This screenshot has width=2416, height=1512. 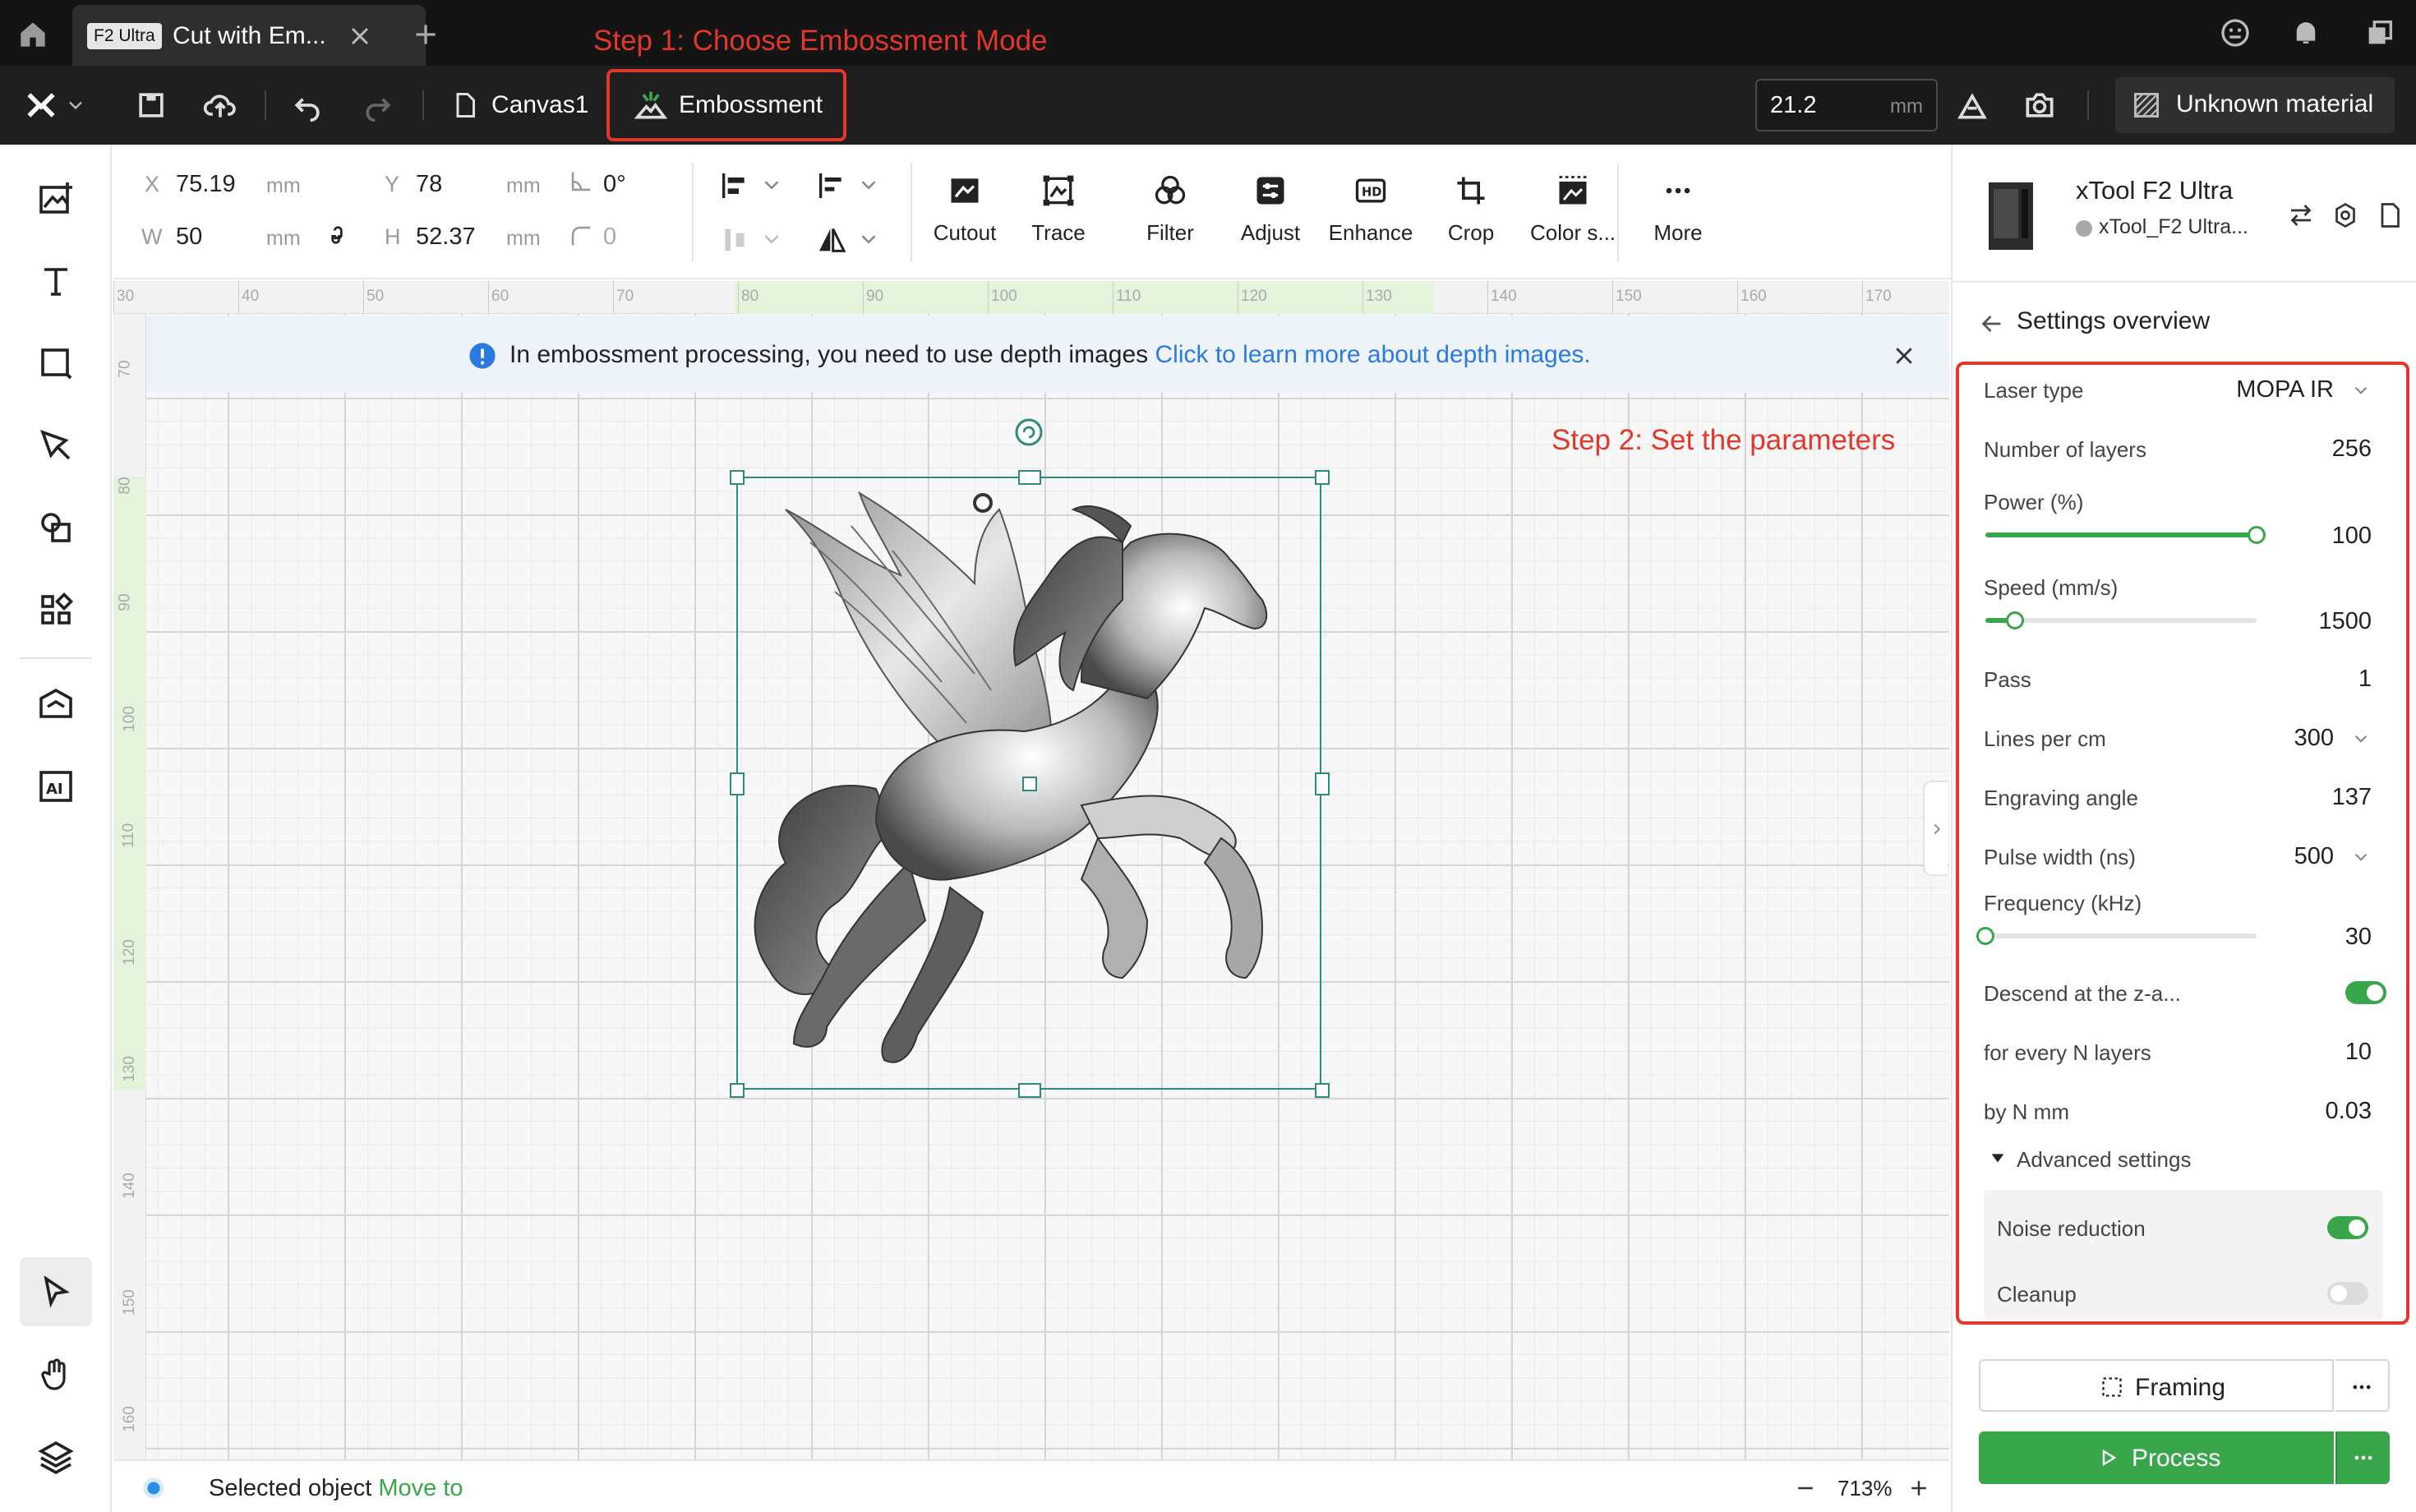 What do you see at coordinates (735, 240) in the screenshot?
I see `distribute-icon` at bounding box center [735, 240].